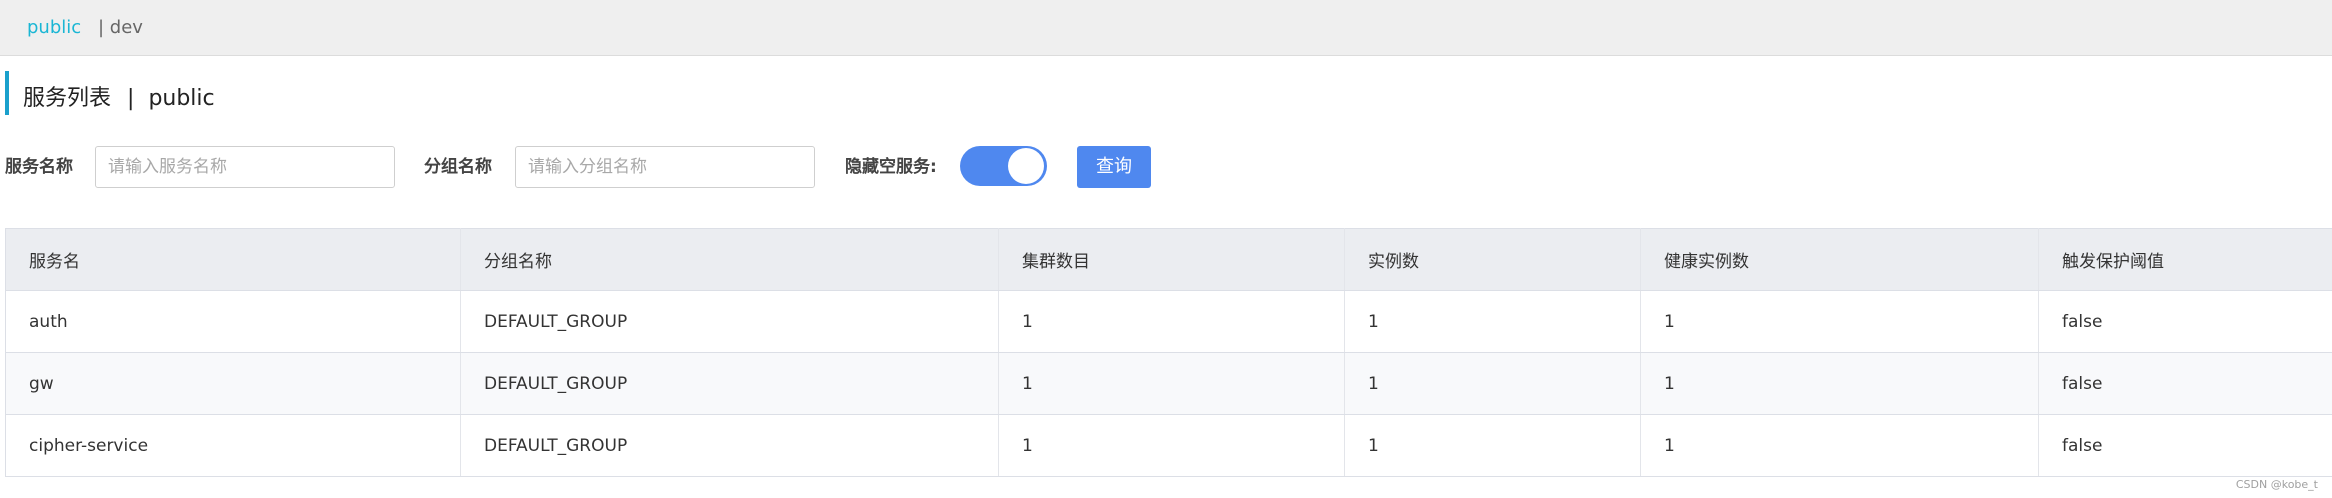 The width and height of the screenshot is (2332, 498). What do you see at coordinates (729, 259) in the screenshot?
I see `column-header-group-name: 分组名称` at bounding box center [729, 259].